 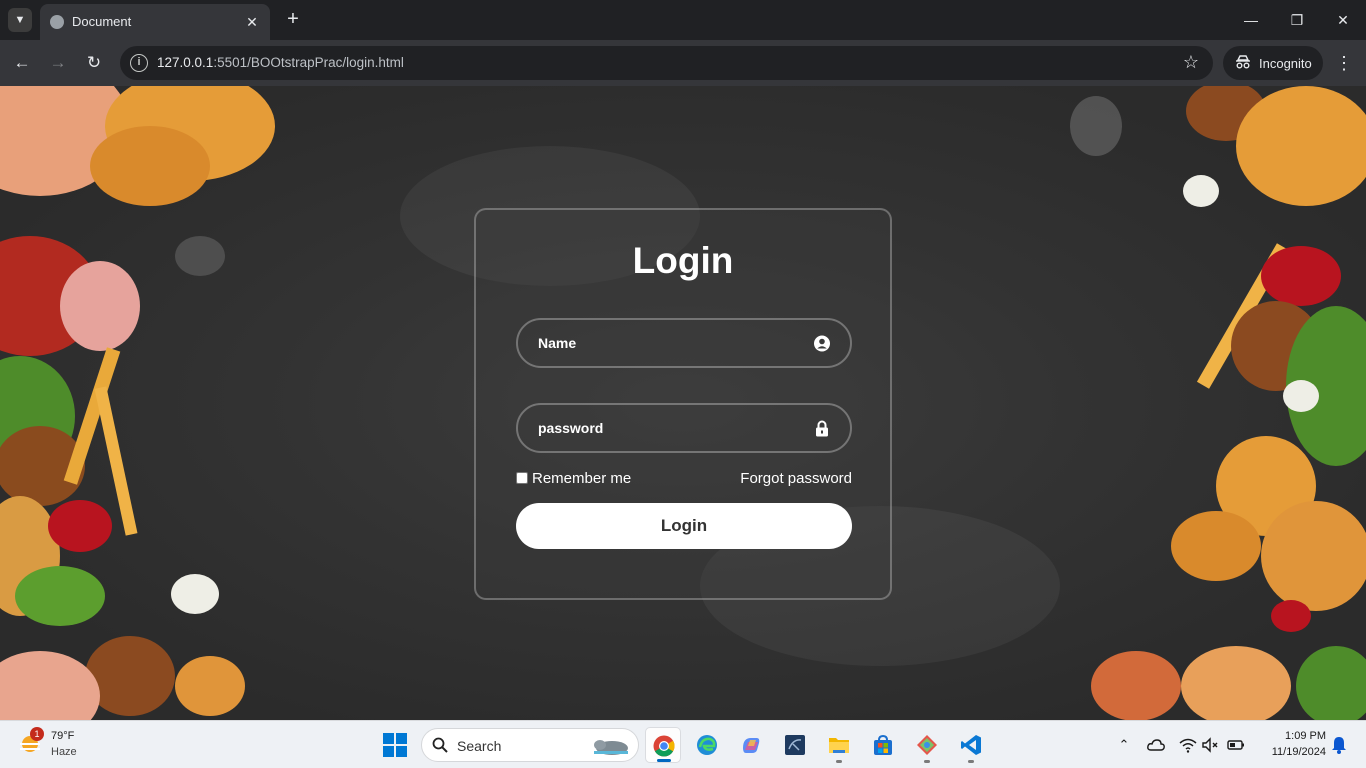 What do you see at coordinates (530, 745) in the screenshot?
I see `taskbar-search: Search` at bounding box center [530, 745].